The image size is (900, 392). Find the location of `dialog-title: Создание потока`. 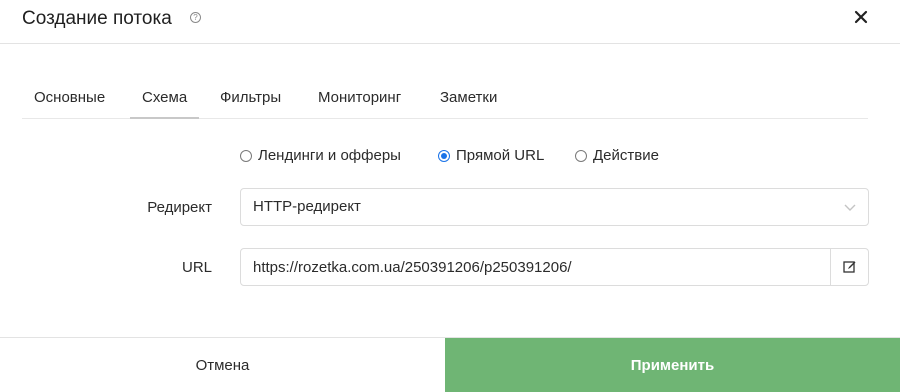

dialog-title: Создание потока is located at coordinates (97, 18).